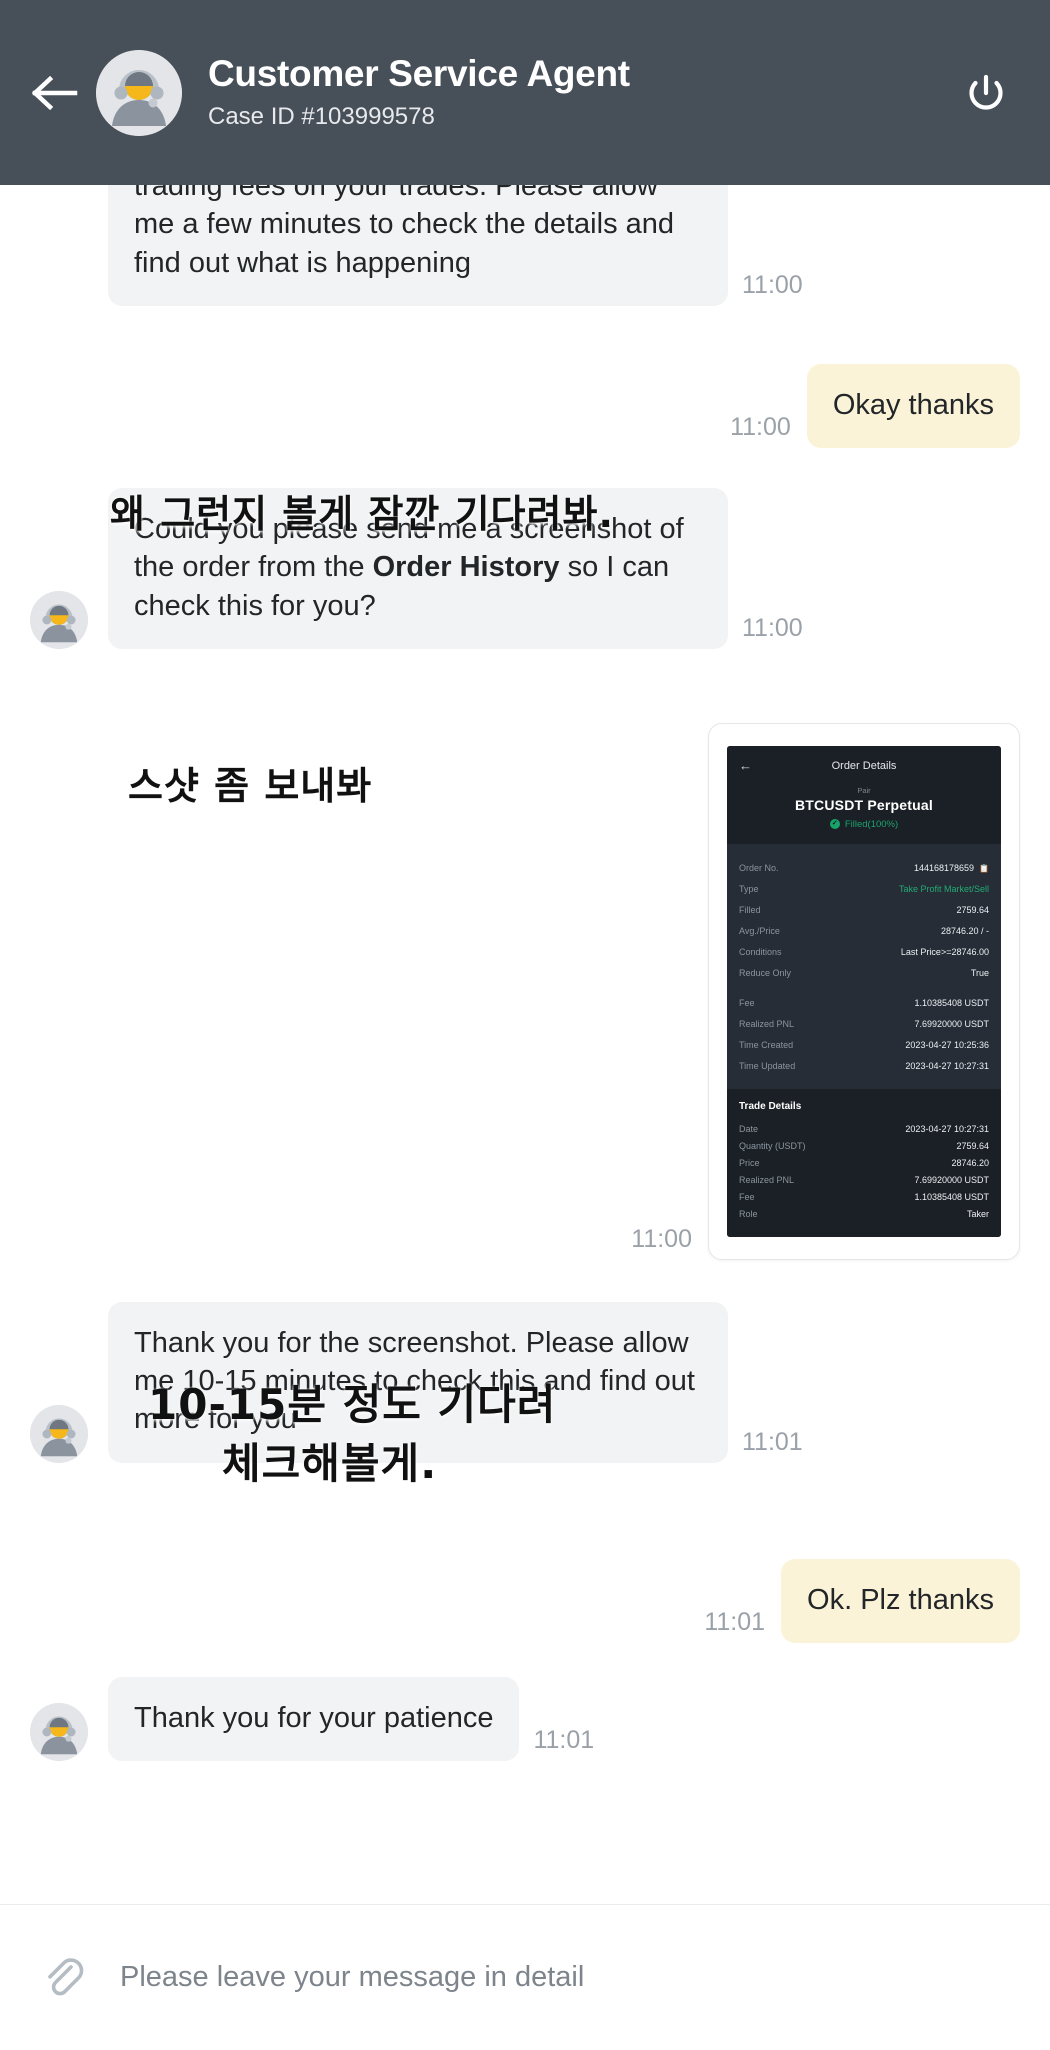 This screenshot has height=2050, width=1050. What do you see at coordinates (964, 931) in the screenshot?
I see `row-value: 28746.20 / -` at bounding box center [964, 931].